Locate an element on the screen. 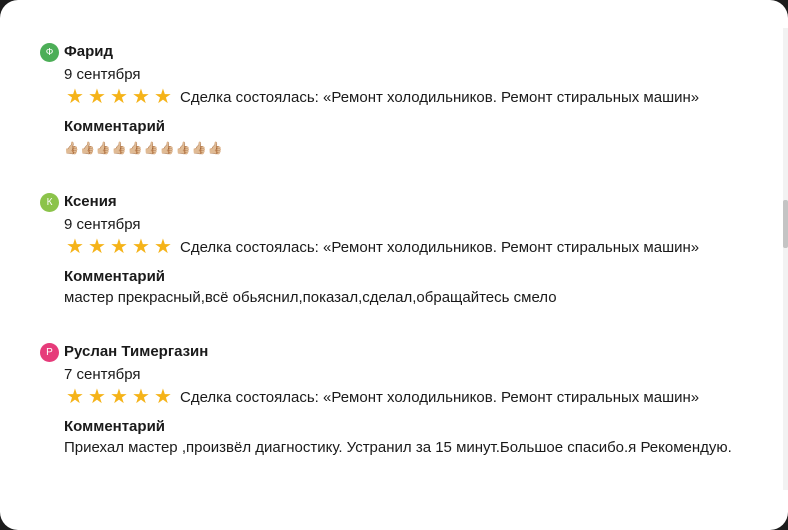 The height and width of the screenshot is (530, 788). avatar: Ф is located at coordinates (49, 52).